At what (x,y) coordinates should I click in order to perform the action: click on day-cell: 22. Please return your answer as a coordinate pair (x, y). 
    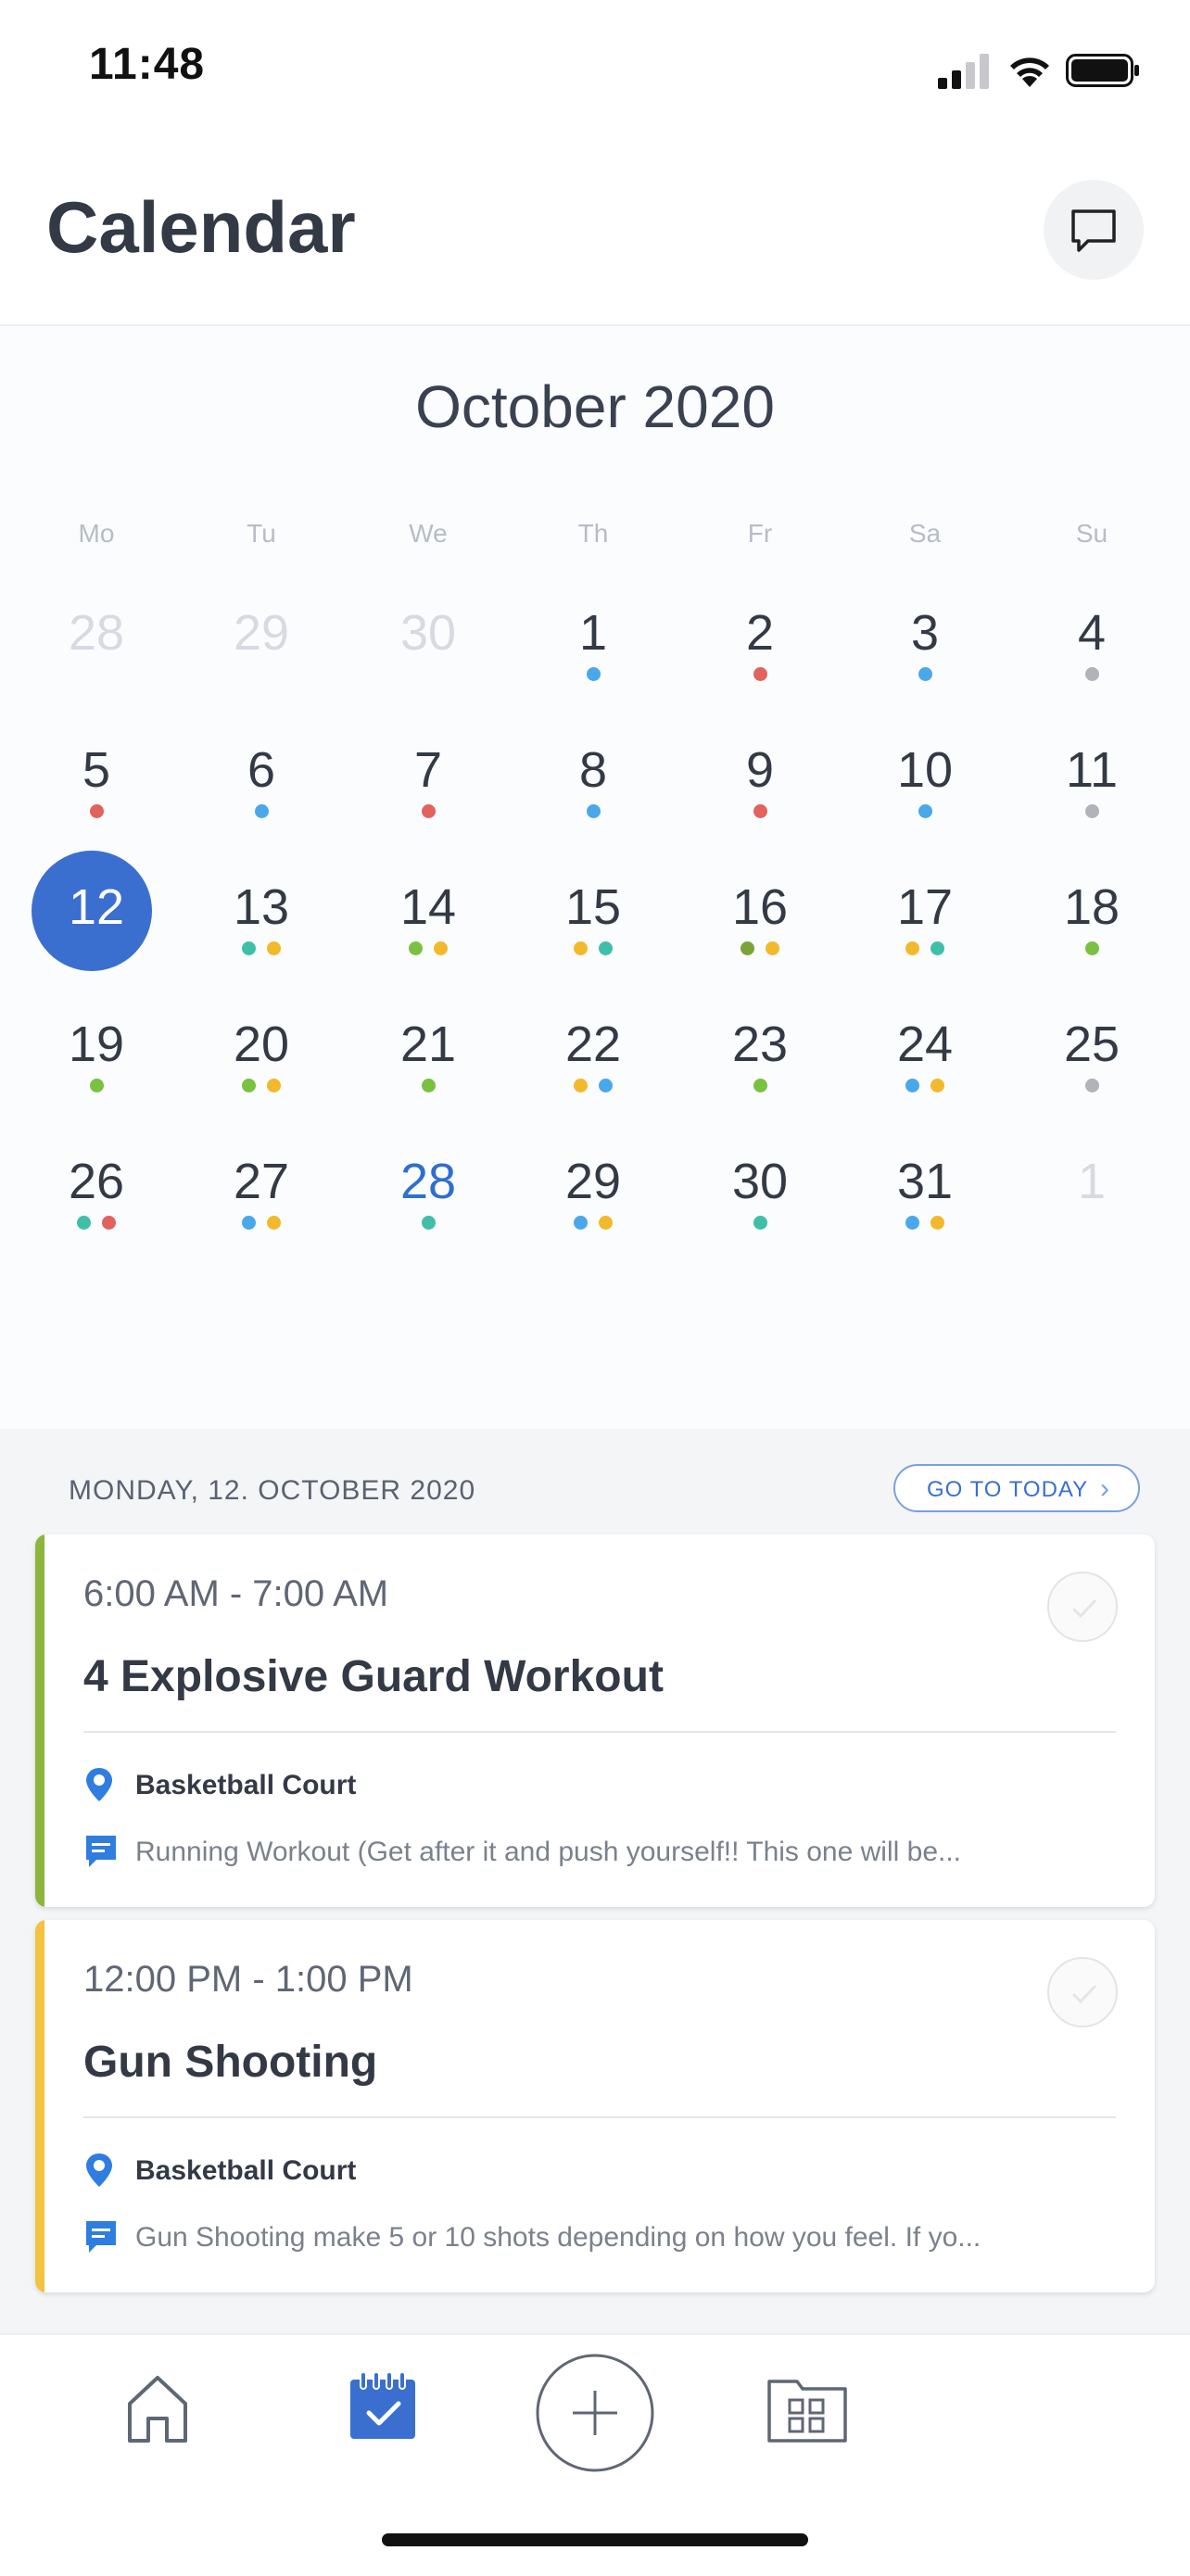
    Looking at the image, I should click on (593, 1064).